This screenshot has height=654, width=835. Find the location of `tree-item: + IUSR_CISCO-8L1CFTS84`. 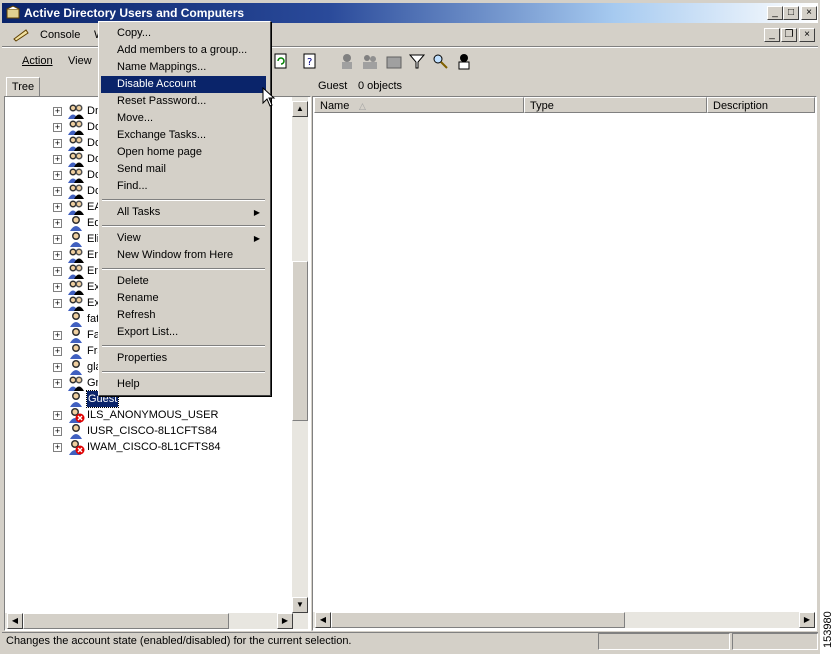

tree-item: + IUSR_CISCO-8L1CFTS84 is located at coordinates (145, 431).